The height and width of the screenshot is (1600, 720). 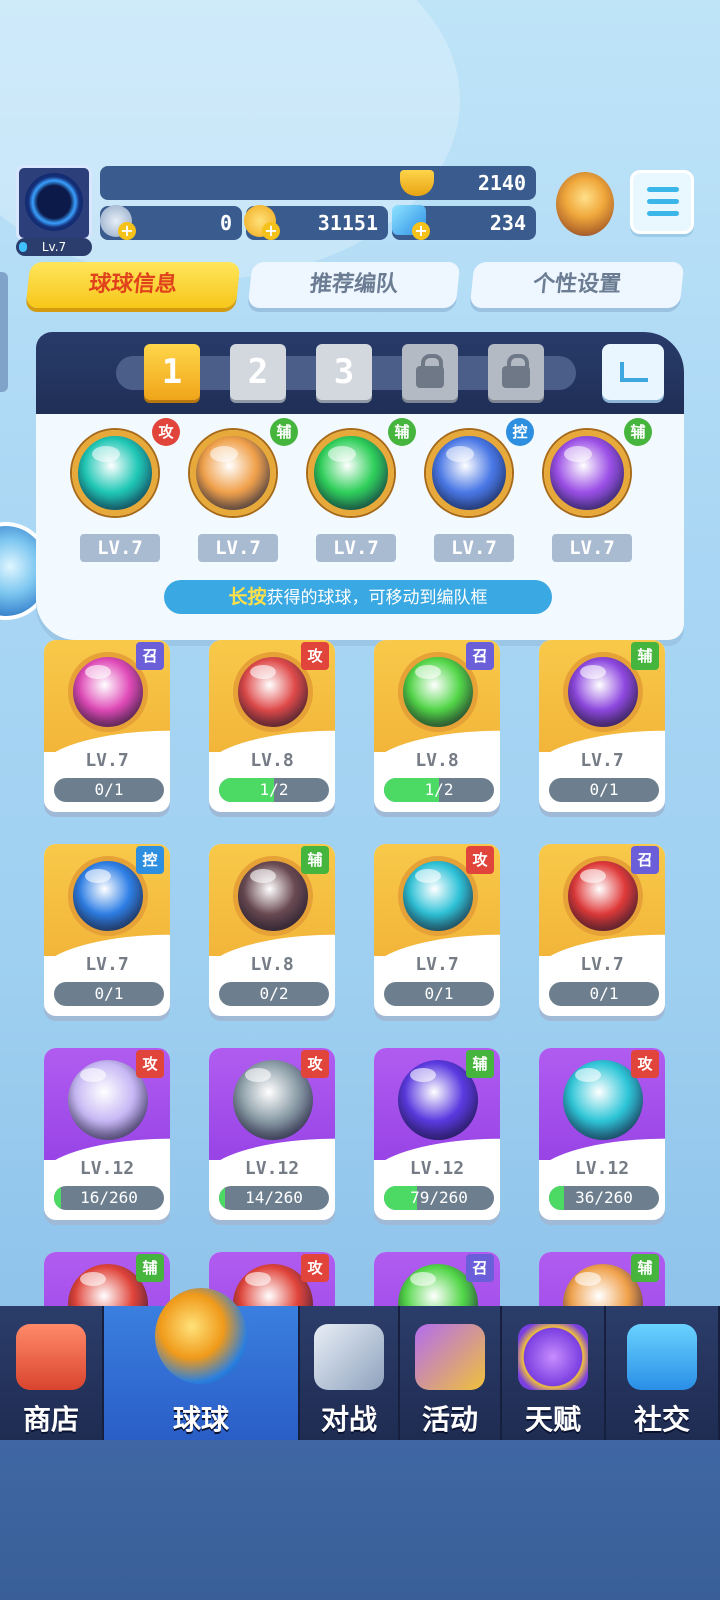 I want to click on progress-text: 16/260, so click(x=109, y=1197).